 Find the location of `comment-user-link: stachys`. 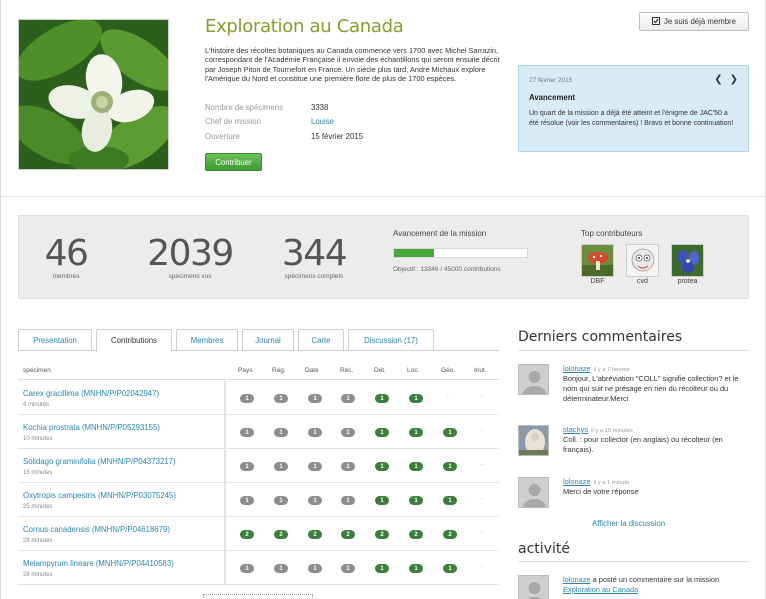

comment-user-link: stachys is located at coordinates (575, 429).